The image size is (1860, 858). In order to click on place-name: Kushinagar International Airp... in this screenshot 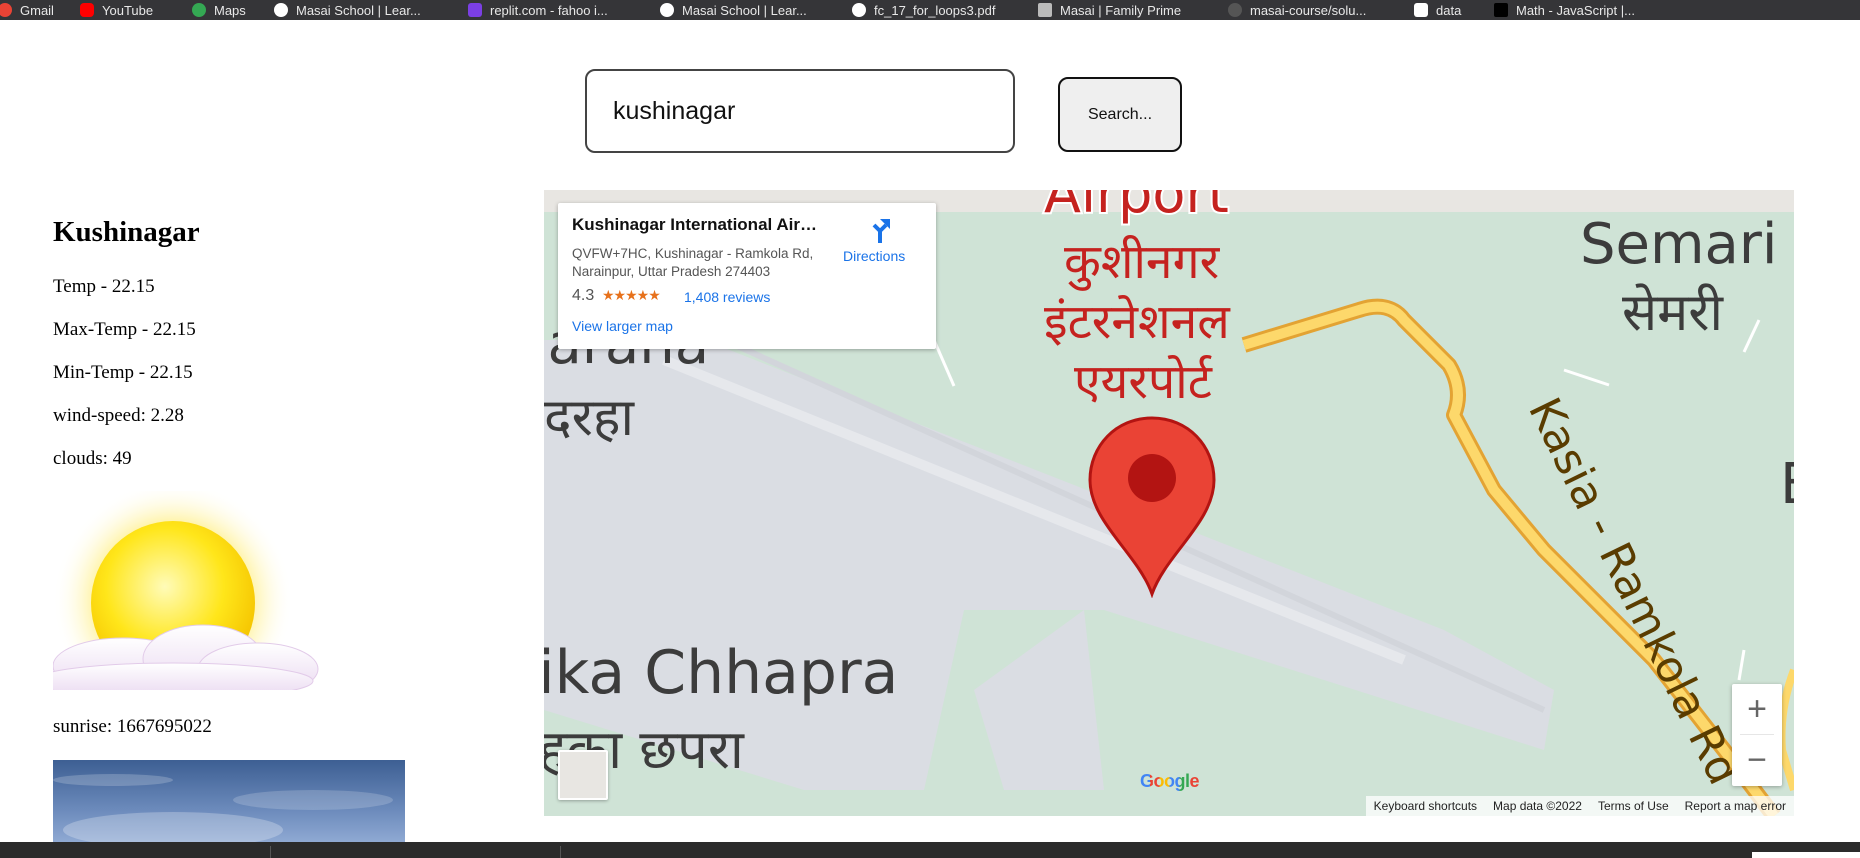, I will do `click(697, 224)`.